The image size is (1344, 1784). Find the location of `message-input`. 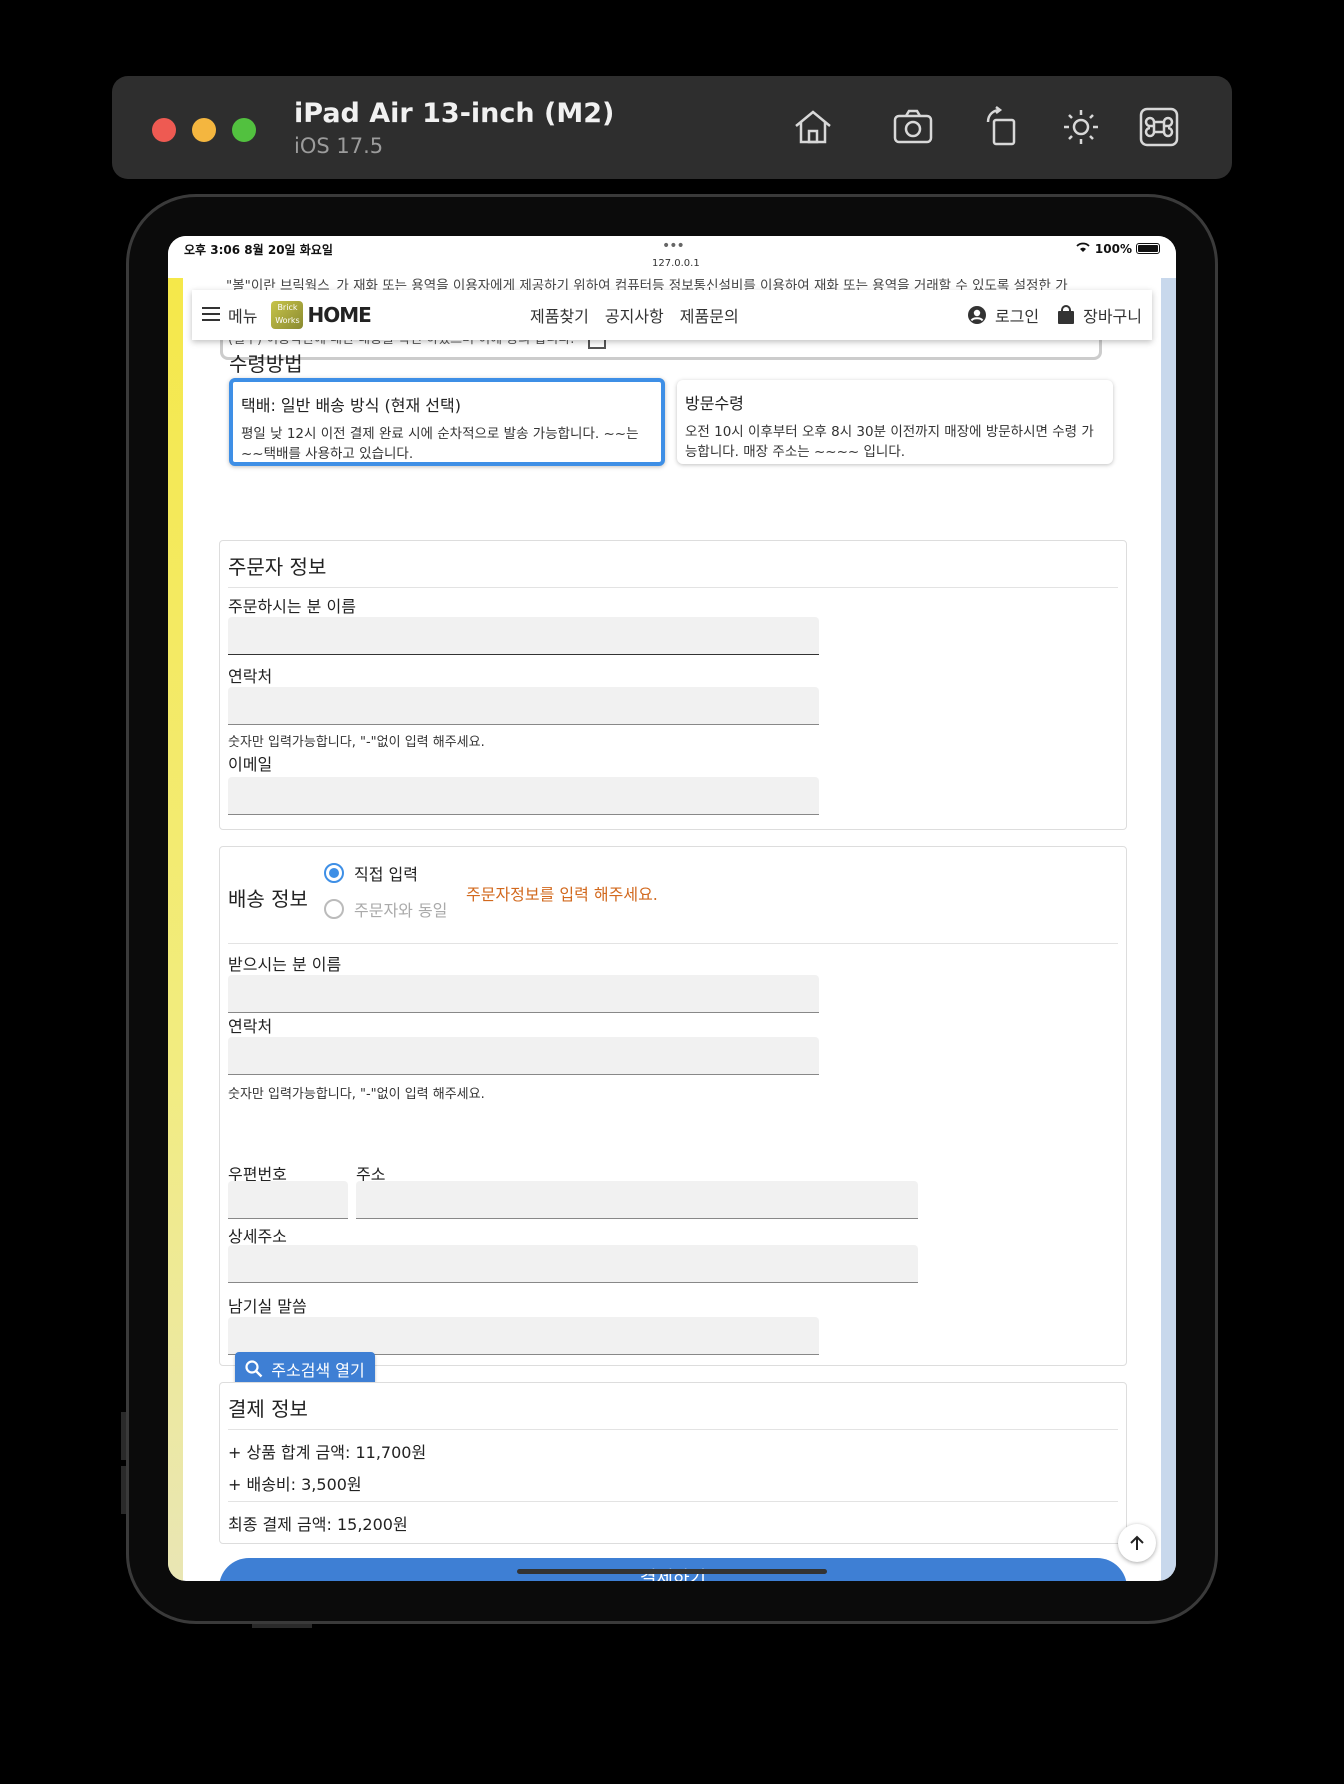

message-input is located at coordinates (523, 1336).